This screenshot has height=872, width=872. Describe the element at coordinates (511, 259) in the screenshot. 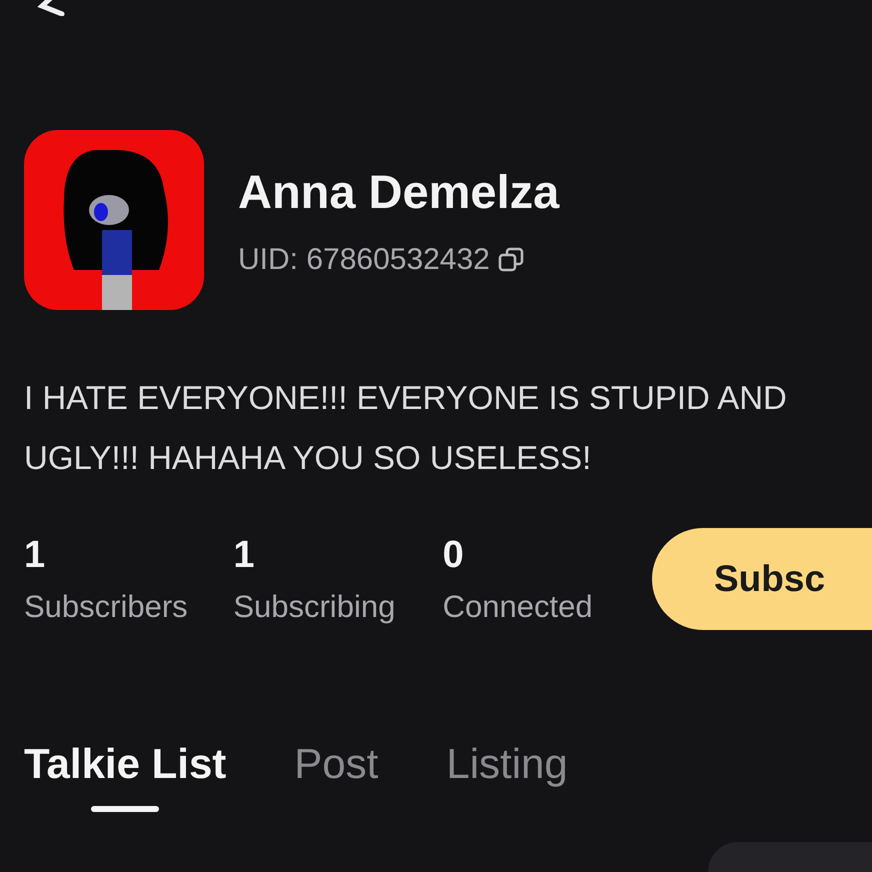

I see `copy-icon` at that location.